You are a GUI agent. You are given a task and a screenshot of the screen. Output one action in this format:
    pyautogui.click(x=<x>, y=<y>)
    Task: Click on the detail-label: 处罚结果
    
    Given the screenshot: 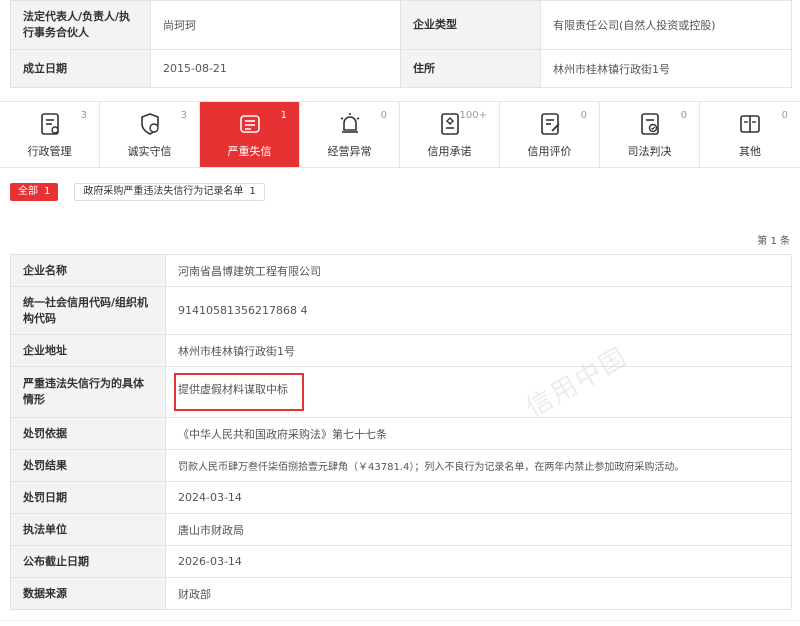 What is the action you would take?
    pyautogui.click(x=88, y=465)
    